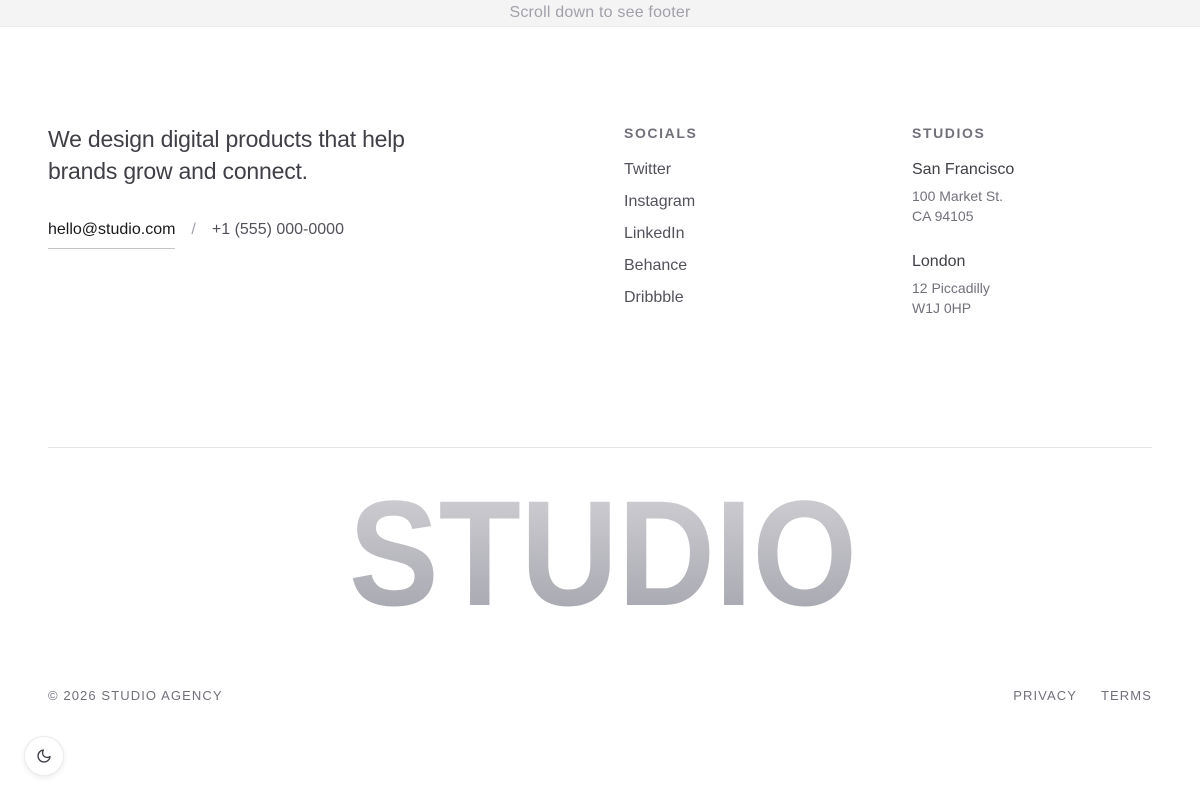 The image size is (1200, 800). Describe the element at coordinates (943, 216) in the screenshot. I see `studio-address-line: CA 94105` at that location.